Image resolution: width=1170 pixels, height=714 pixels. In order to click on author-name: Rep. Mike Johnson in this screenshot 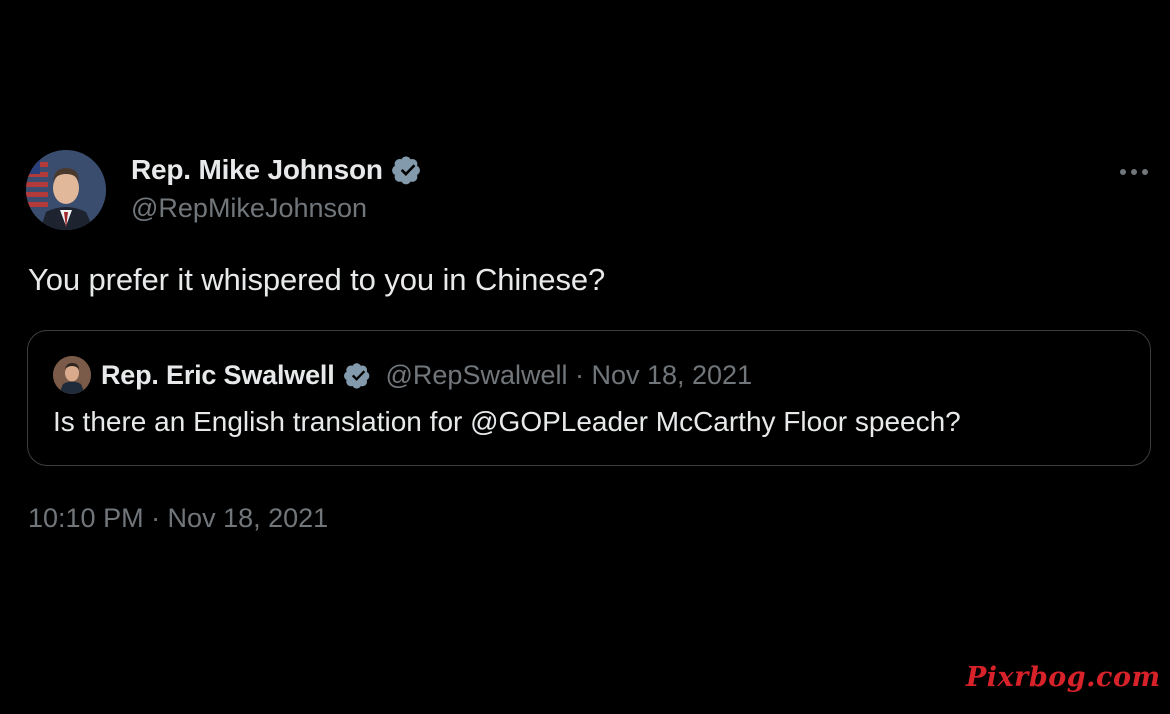, I will do `click(257, 170)`.